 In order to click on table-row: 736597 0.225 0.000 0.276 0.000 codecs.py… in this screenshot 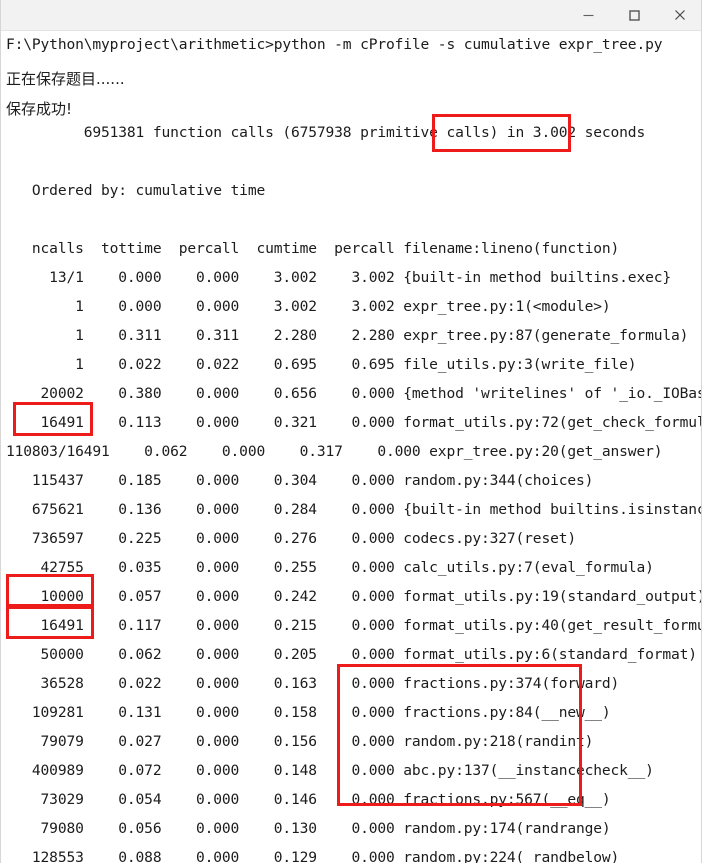, I will do `click(291, 538)`.